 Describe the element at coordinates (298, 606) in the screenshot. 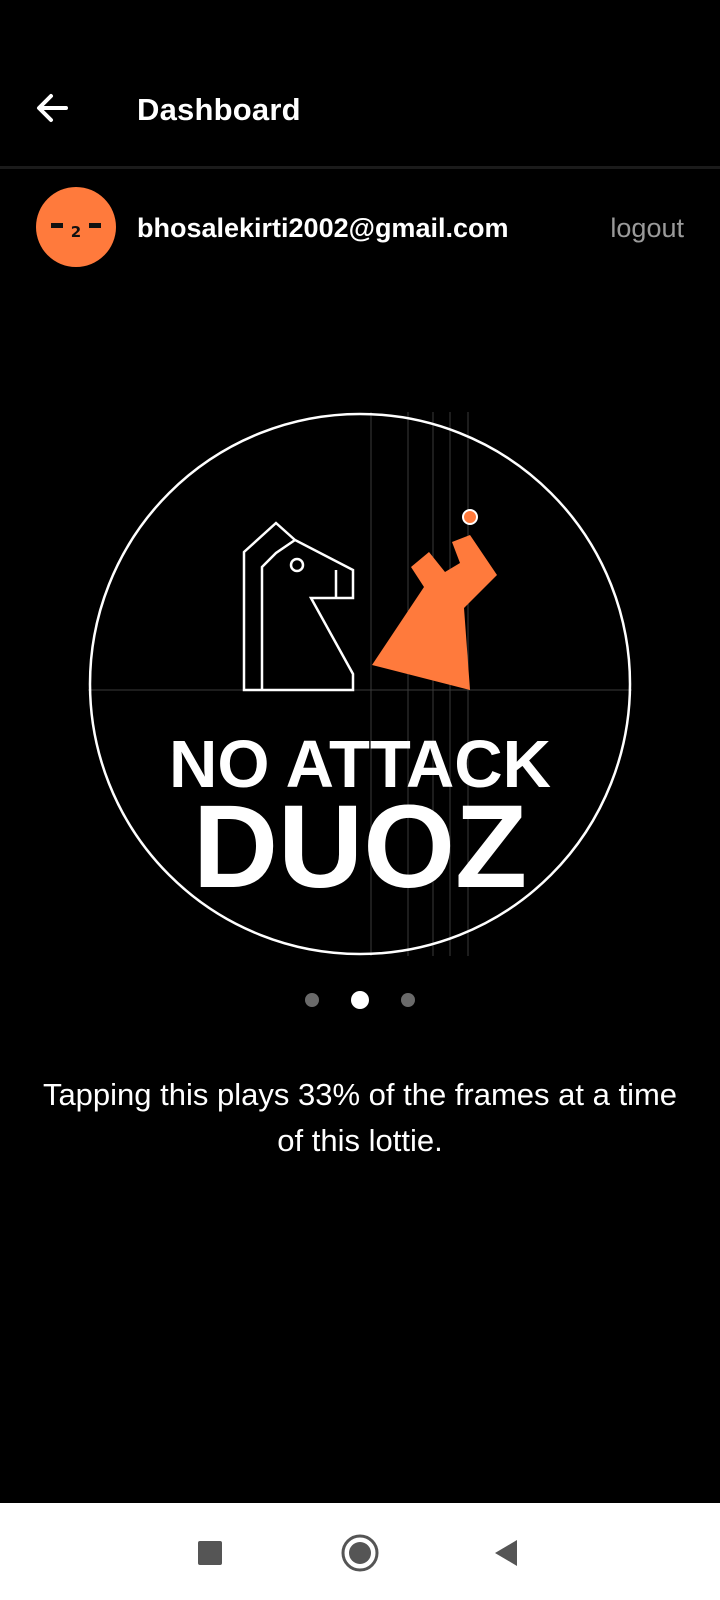

I see `knight-piece-icon` at that location.